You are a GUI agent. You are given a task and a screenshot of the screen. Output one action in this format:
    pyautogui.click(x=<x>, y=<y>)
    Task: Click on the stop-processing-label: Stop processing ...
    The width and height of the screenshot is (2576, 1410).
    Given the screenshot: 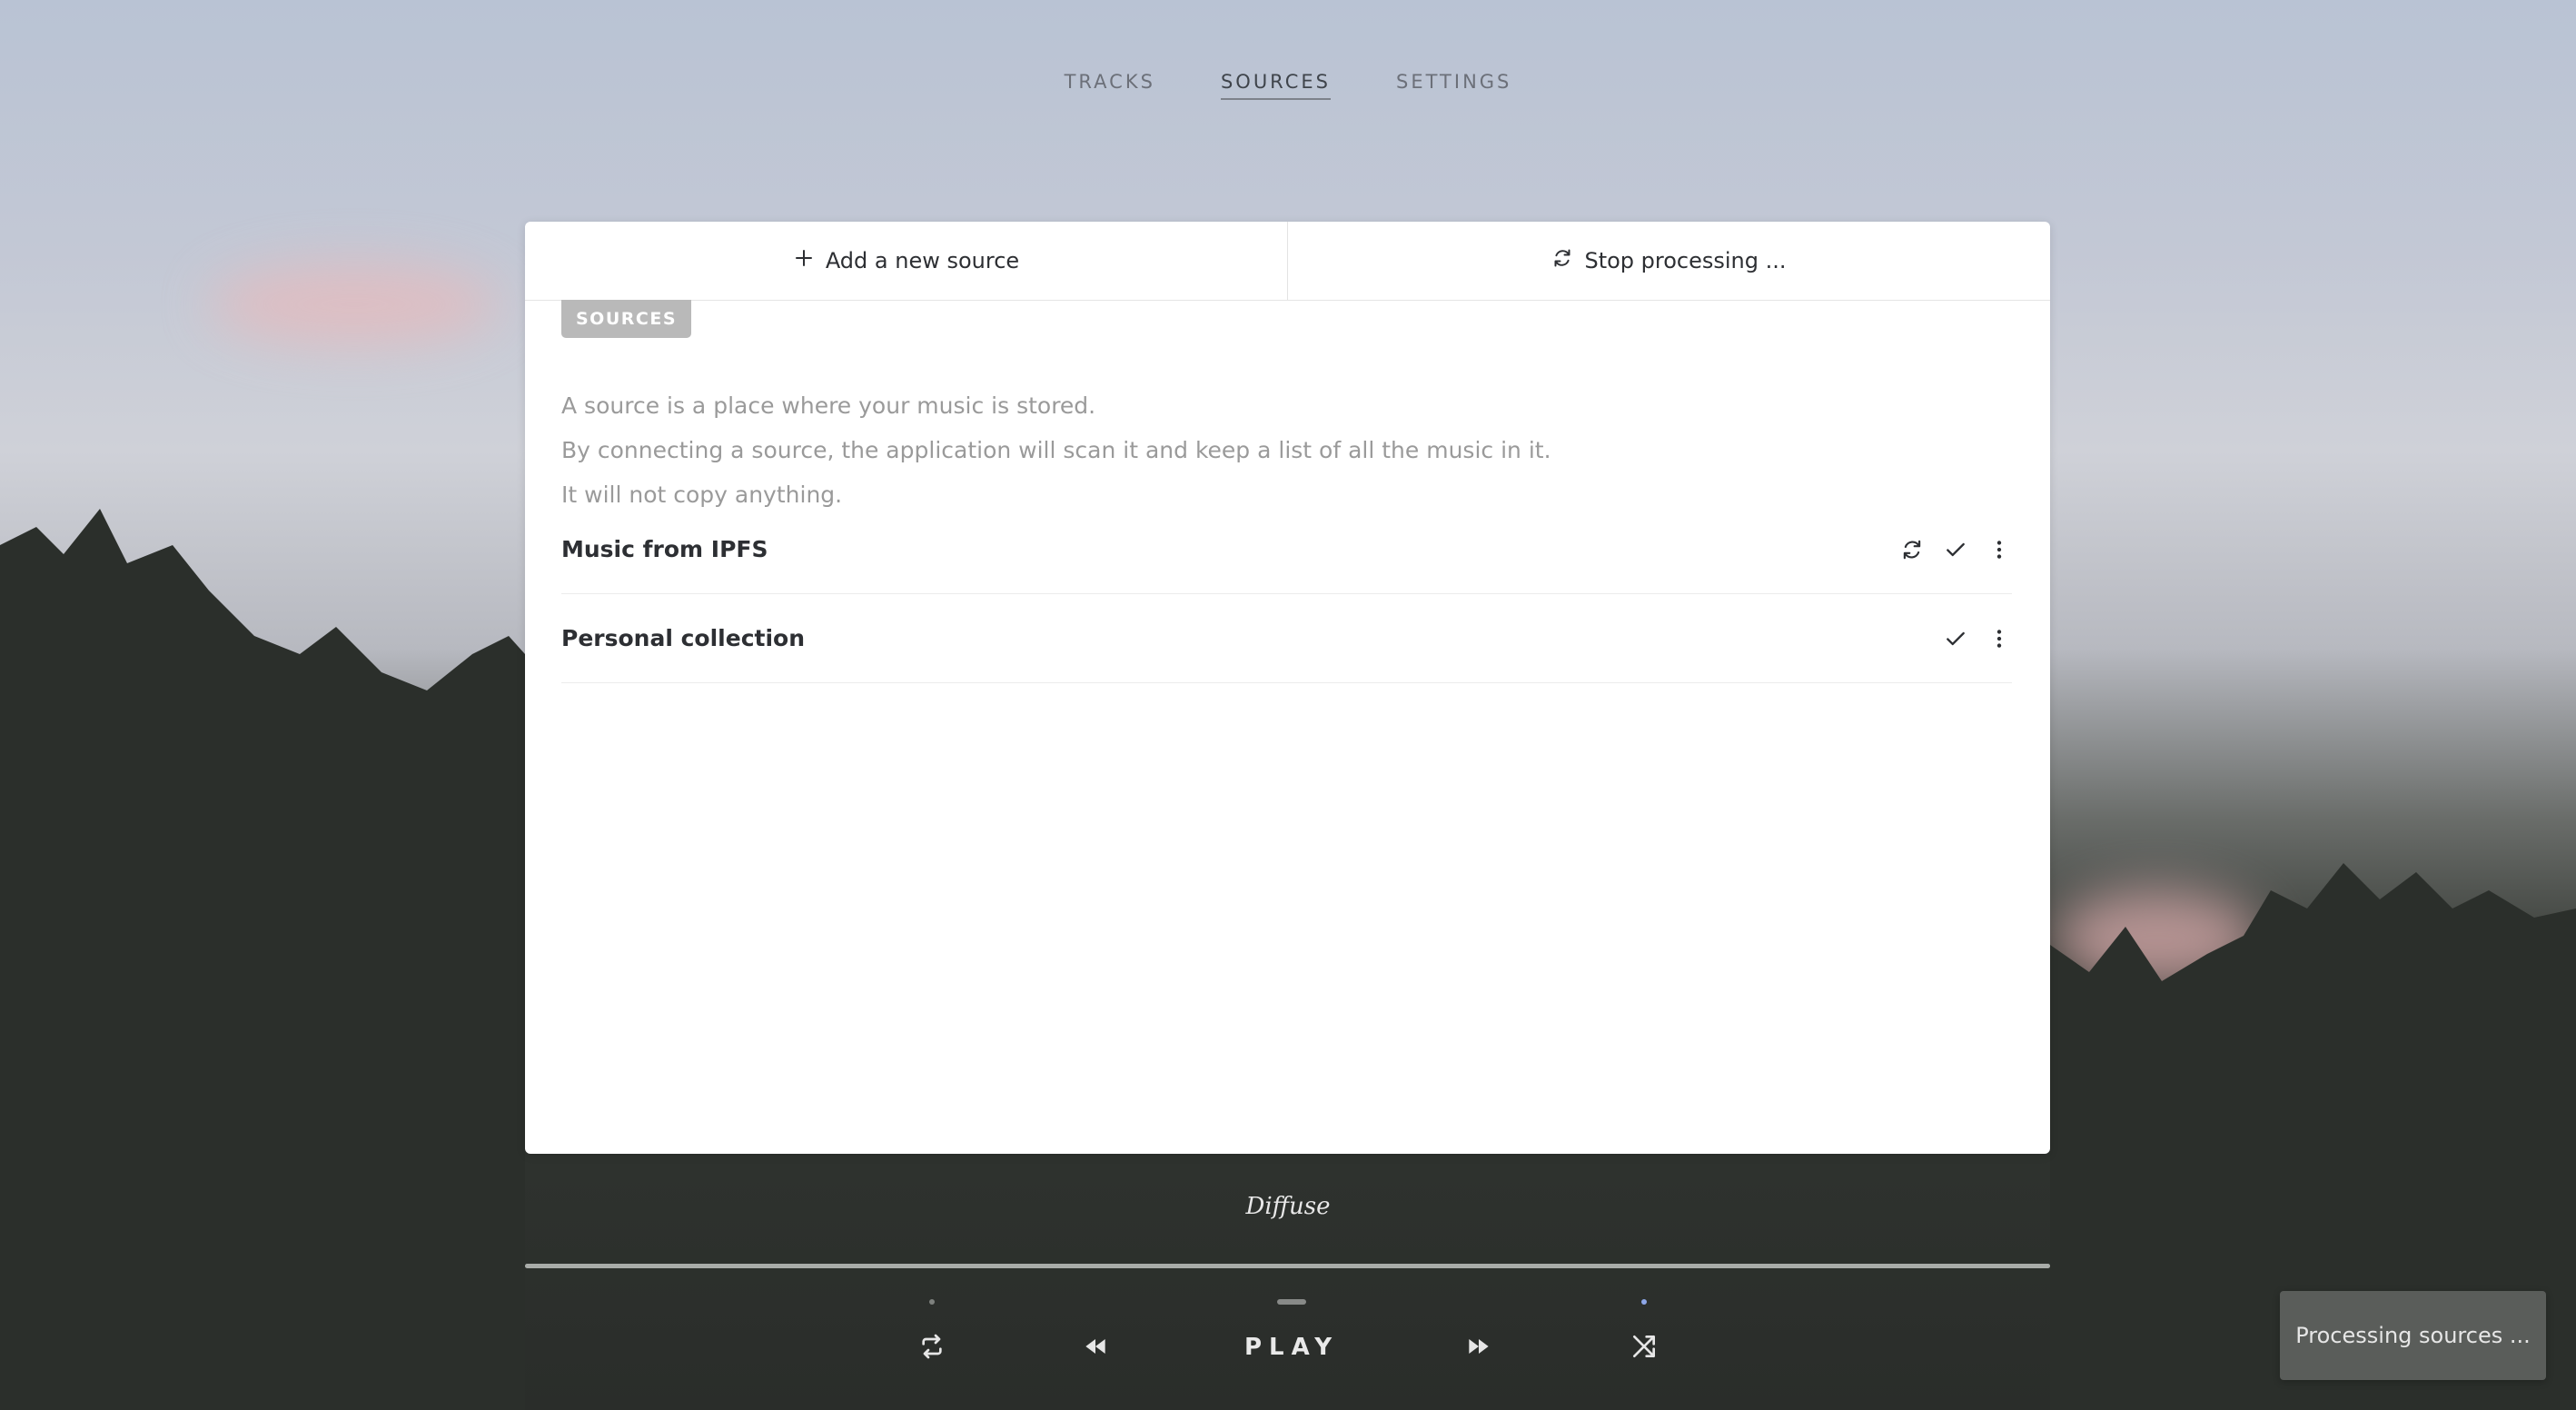 What is the action you would take?
    pyautogui.click(x=1685, y=260)
    